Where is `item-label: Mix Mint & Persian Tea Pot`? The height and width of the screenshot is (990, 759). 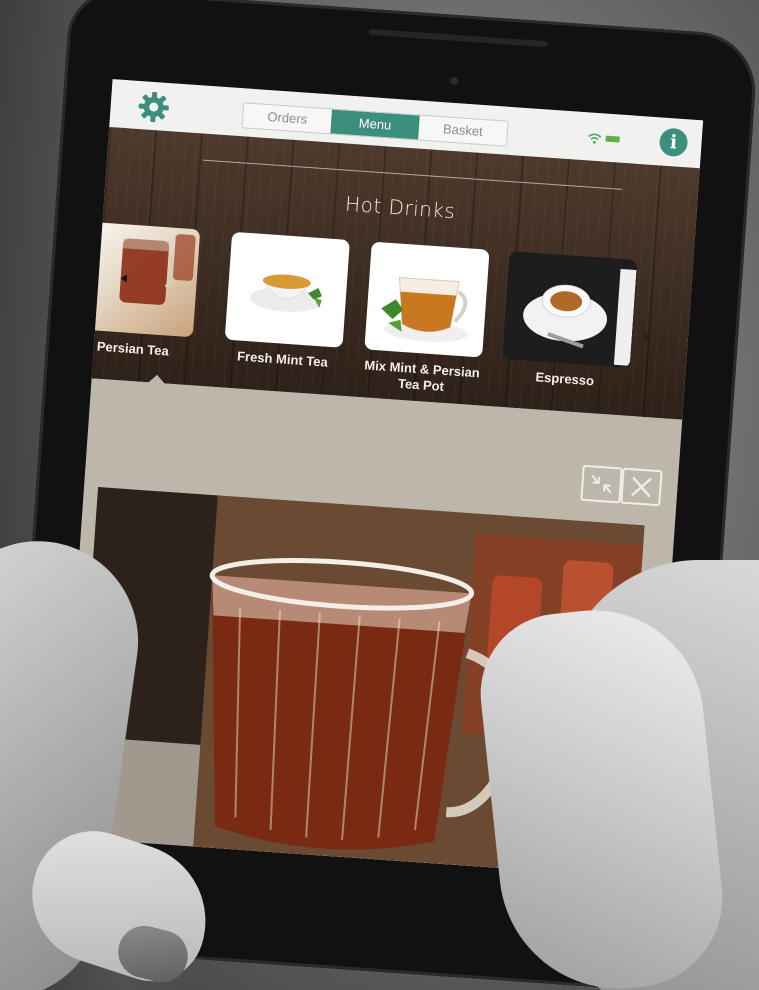
item-label: Mix Mint & Persian Tea Pot is located at coordinates (422, 375).